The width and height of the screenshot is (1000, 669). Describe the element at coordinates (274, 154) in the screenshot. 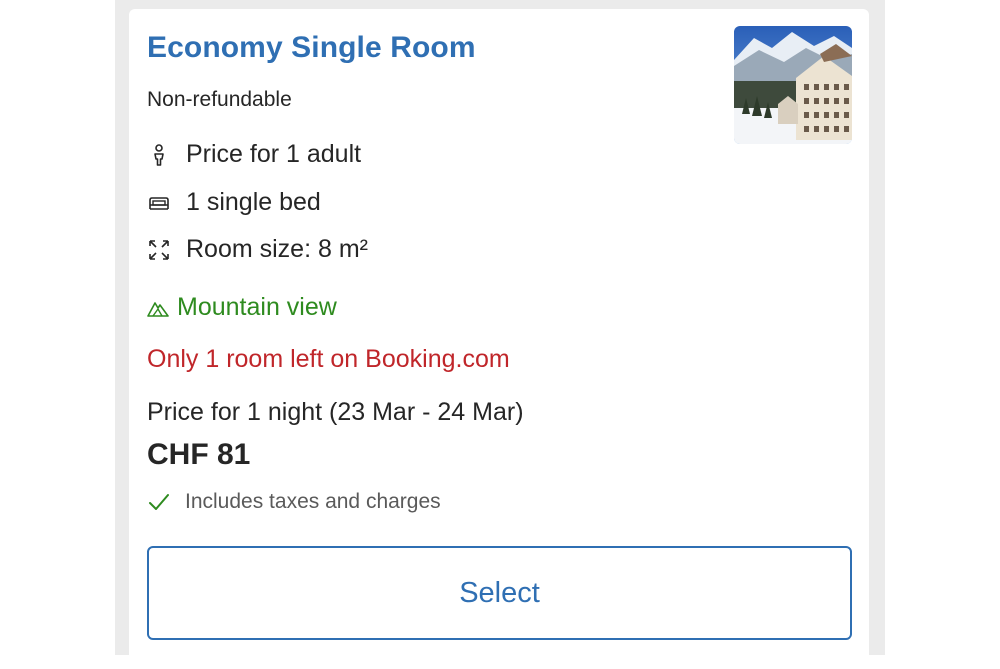

I see `feature-adult-label: Price for 1 adult` at that location.